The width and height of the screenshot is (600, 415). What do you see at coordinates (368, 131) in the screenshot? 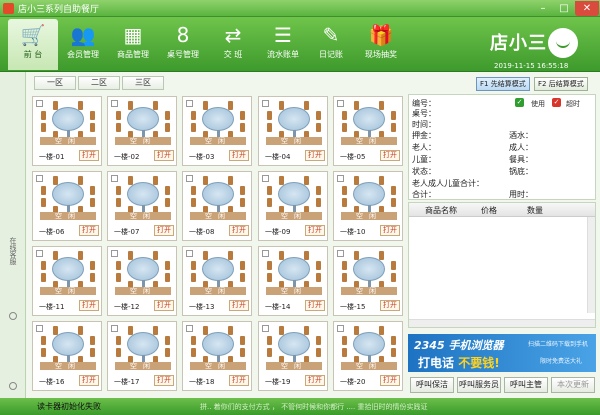
I see `table-card: 空闲 一楼-05 打开` at bounding box center [368, 131].